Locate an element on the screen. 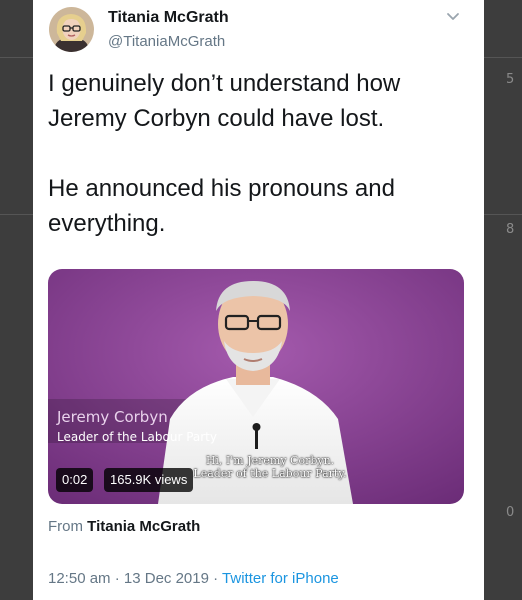 This screenshot has height=600, width=522. tweet-time: 12:50 am is located at coordinates (79, 578).